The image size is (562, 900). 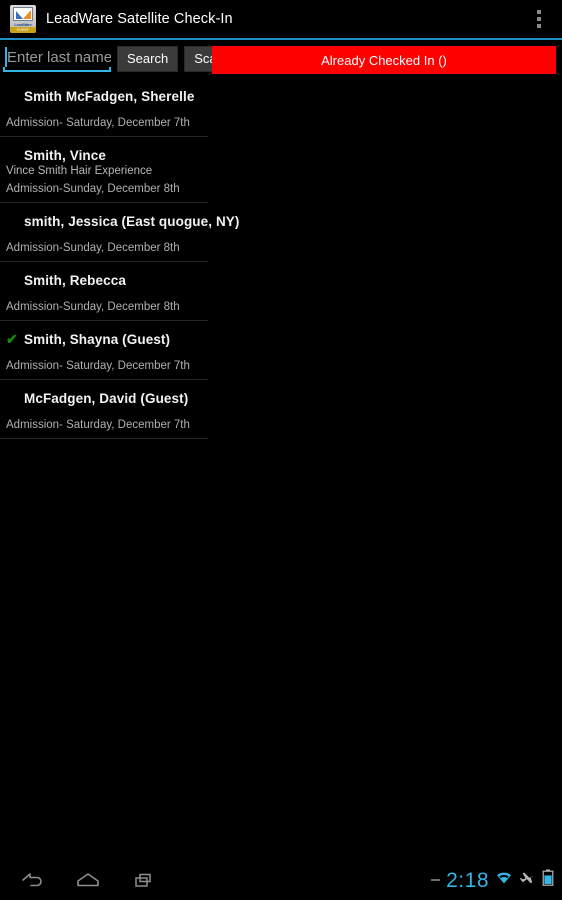 I want to click on search-input-wrapper, so click(x=57, y=59).